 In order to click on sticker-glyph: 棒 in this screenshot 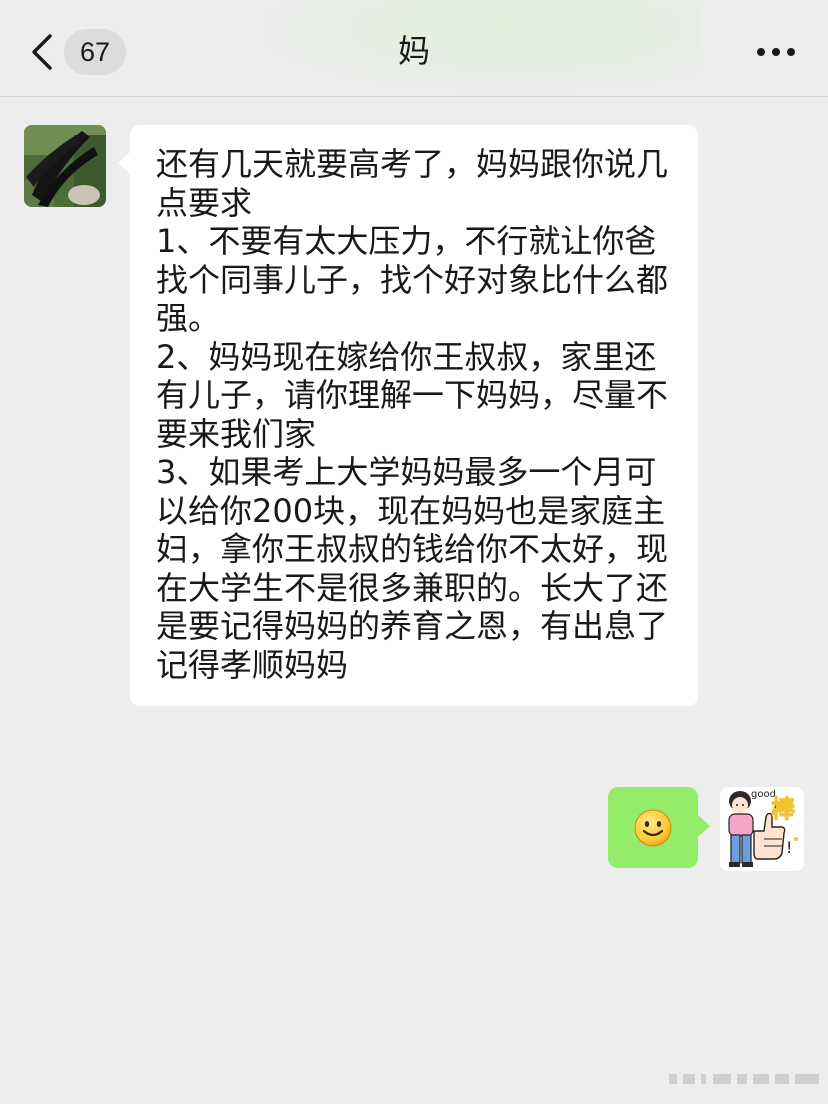, I will do `click(783, 809)`.